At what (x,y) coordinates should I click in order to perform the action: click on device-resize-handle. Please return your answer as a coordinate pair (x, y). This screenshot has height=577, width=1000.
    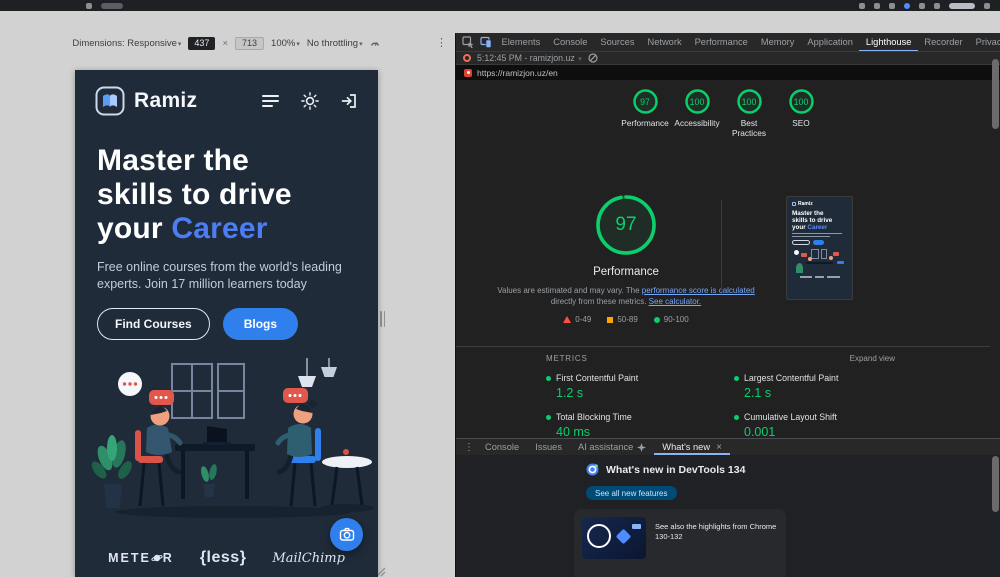
    Looking at the image, I should click on (382, 319).